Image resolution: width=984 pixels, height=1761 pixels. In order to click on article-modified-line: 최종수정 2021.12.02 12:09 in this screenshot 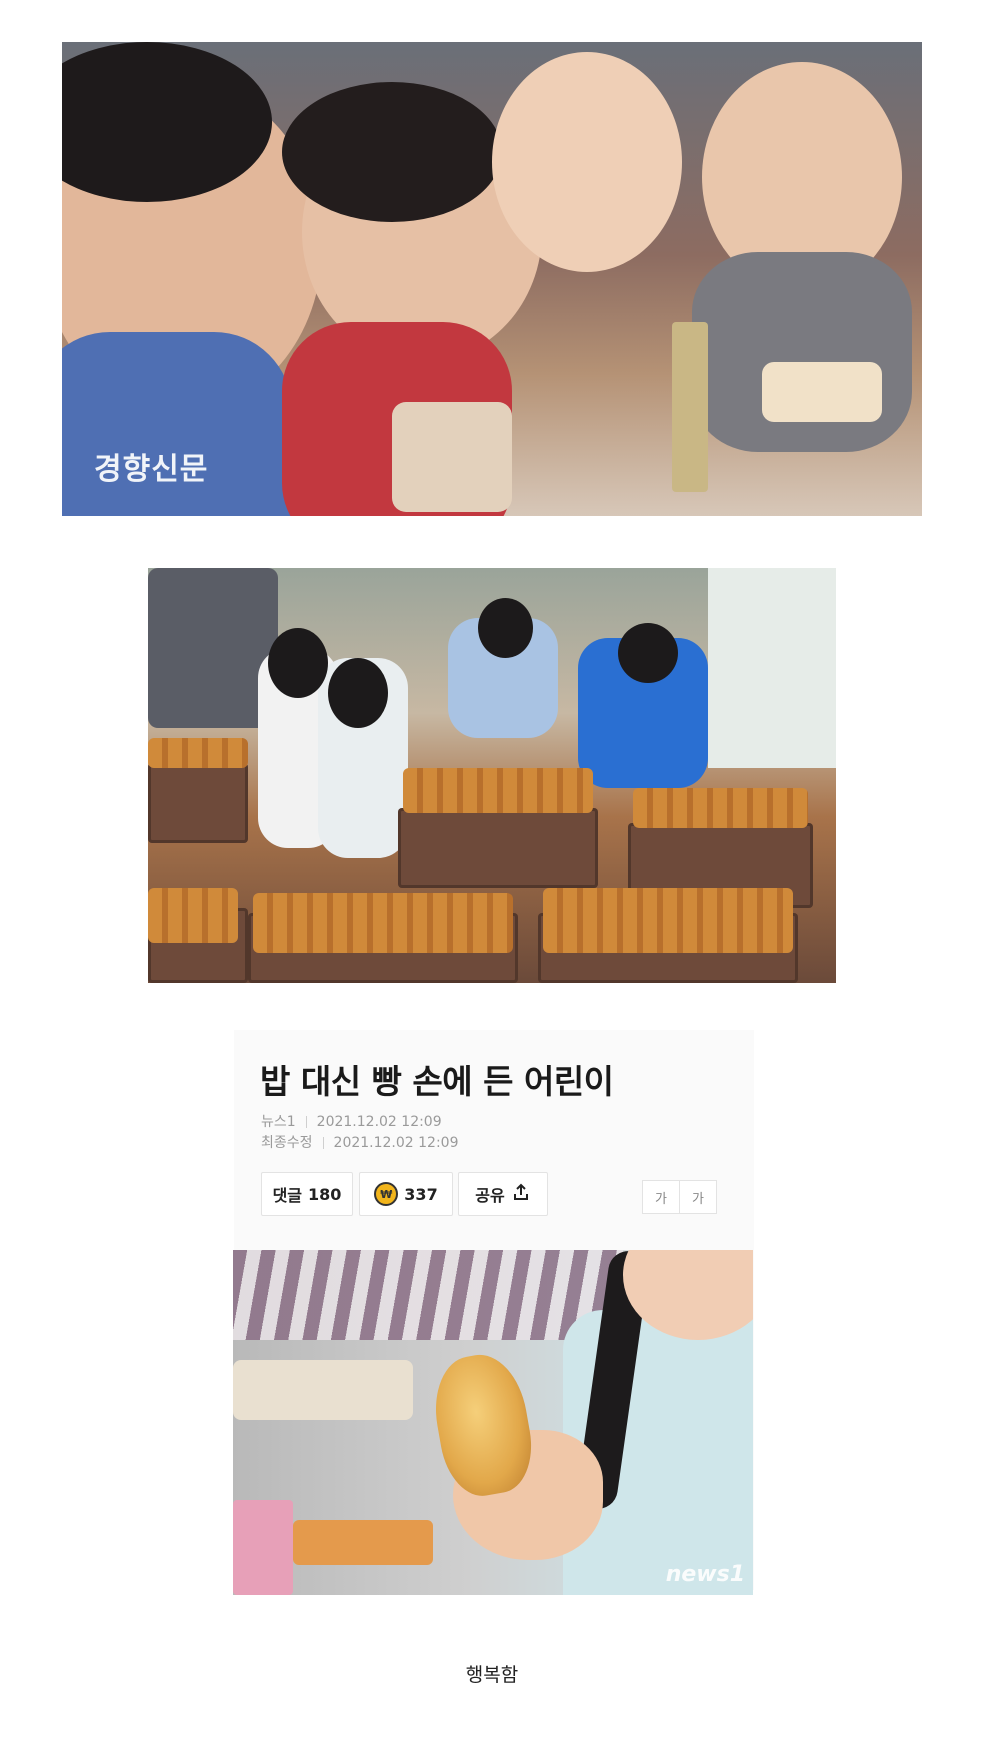, I will do `click(360, 1142)`.